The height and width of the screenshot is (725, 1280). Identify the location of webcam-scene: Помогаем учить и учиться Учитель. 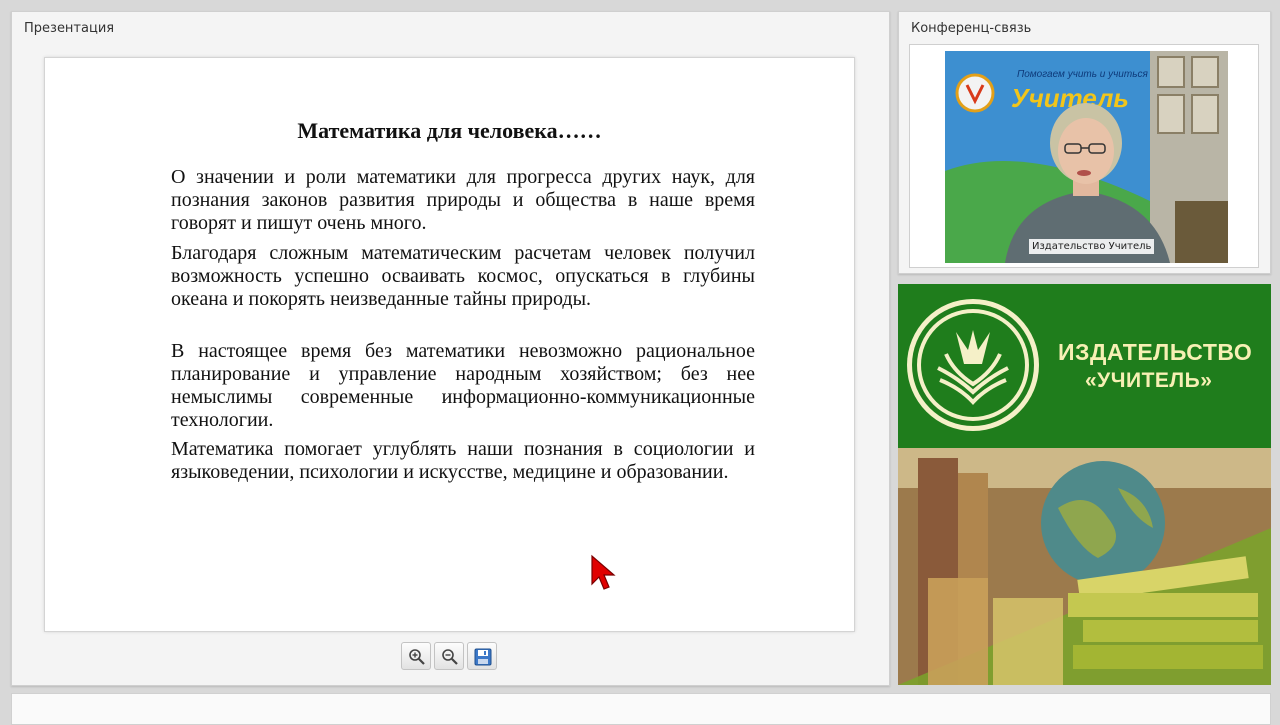
(1086, 157).